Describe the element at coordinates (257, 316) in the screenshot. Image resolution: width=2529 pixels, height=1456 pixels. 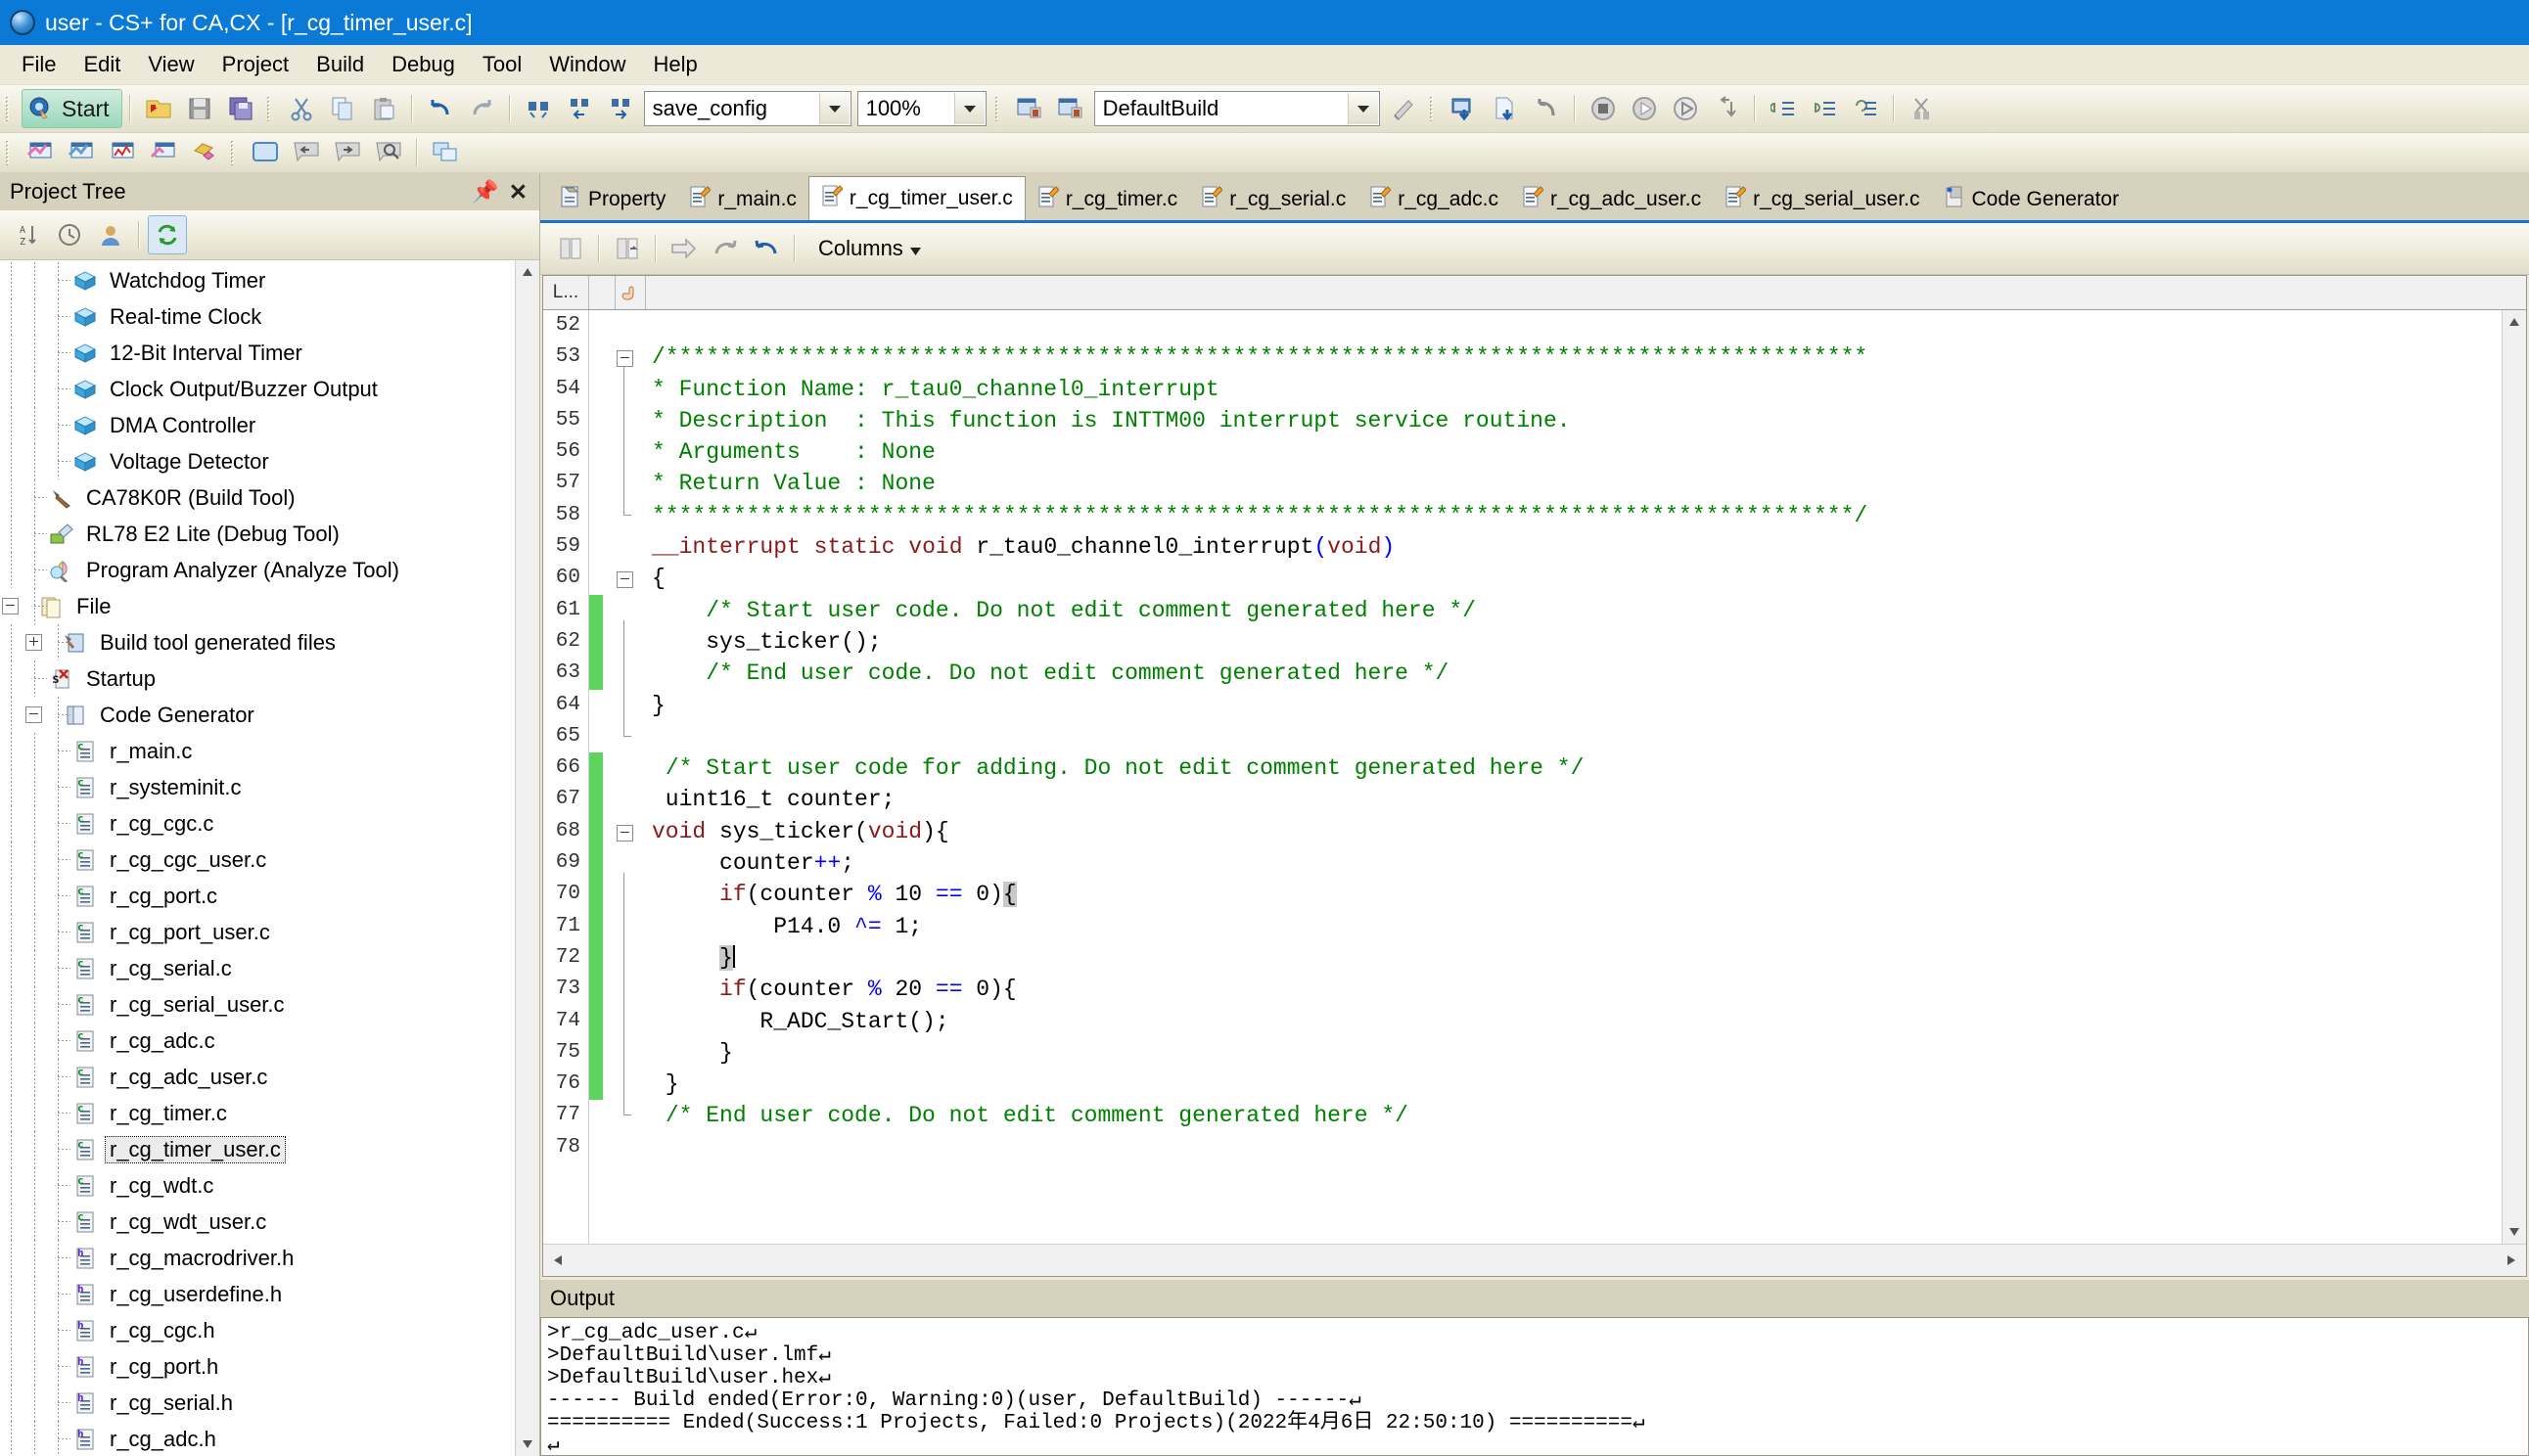
I see `tree-item-real-time-clock: Real-time Clock` at that location.